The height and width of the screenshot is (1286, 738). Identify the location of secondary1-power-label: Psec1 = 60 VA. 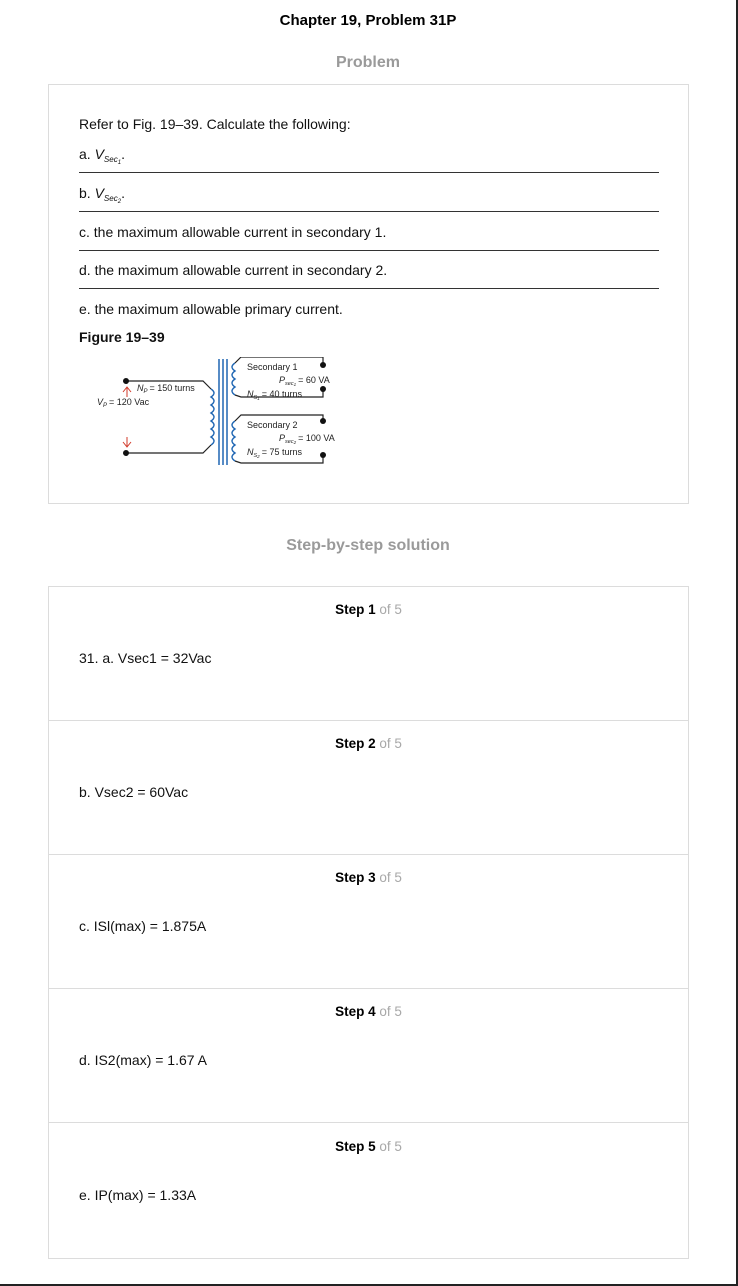
(304, 381).